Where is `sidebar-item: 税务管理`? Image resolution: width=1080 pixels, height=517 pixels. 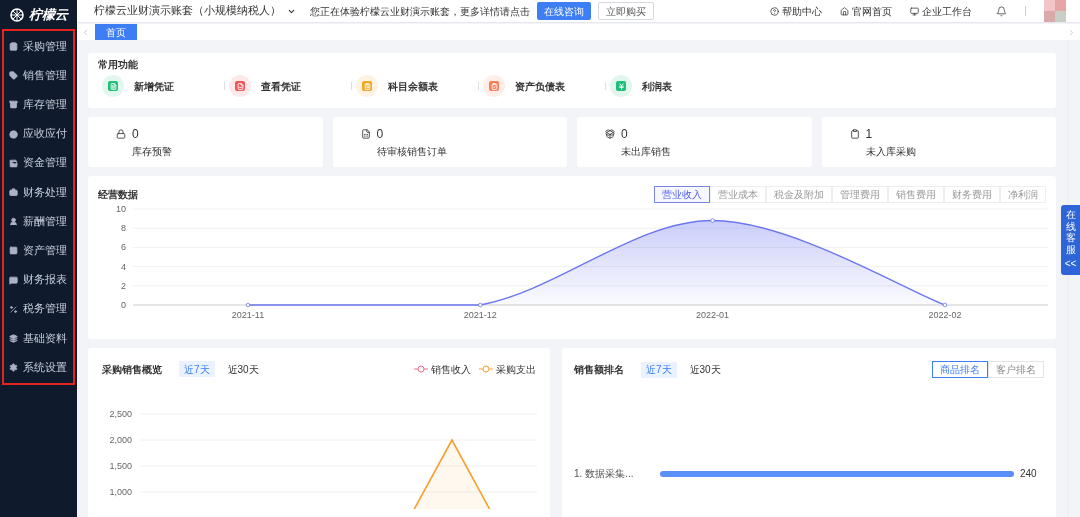
sidebar-item: 税务管理 is located at coordinates (38, 309).